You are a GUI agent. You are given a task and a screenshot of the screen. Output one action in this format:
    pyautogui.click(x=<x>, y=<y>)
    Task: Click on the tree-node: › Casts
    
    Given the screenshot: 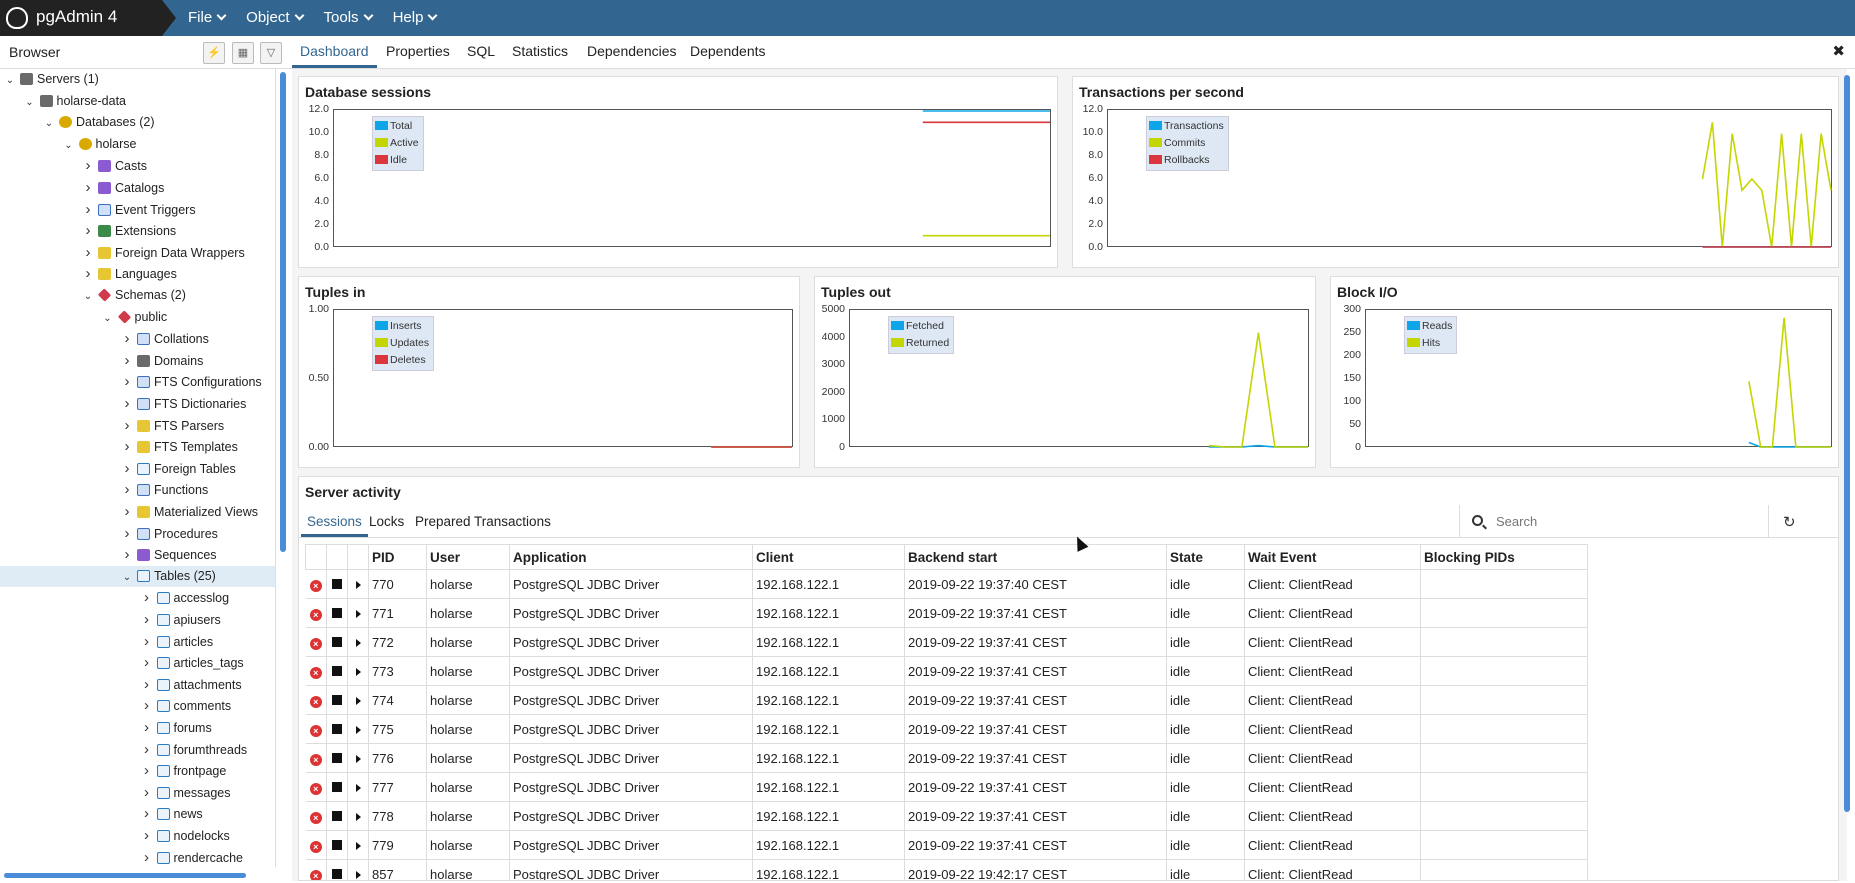 What is the action you would take?
    pyautogui.click(x=137, y=165)
    